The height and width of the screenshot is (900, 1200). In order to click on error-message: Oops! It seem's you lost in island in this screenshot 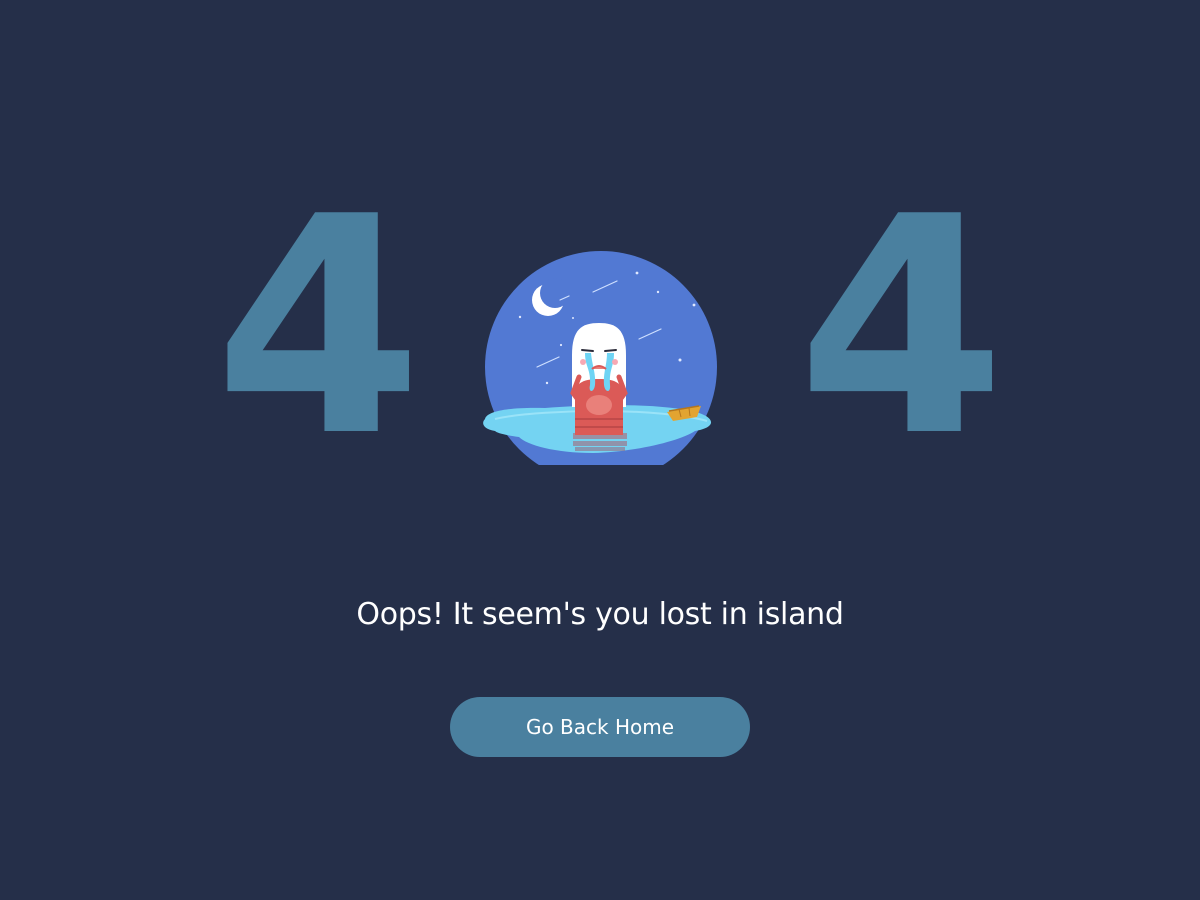, I will do `click(600, 614)`.